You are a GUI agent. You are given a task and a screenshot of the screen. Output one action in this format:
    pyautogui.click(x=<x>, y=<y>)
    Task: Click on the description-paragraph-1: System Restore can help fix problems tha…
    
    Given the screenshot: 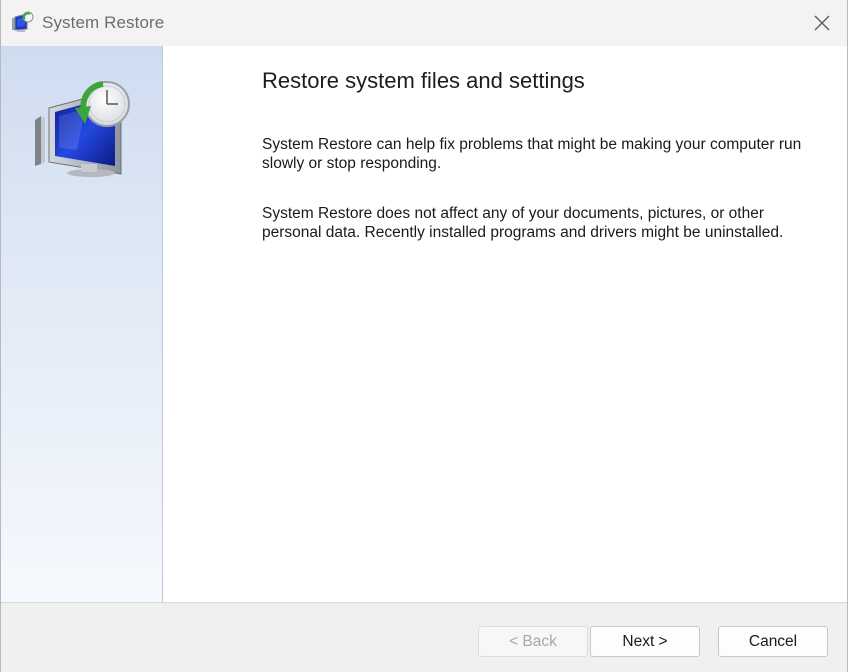 What is the action you would take?
    pyautogui.click(x=532, y=154)
    